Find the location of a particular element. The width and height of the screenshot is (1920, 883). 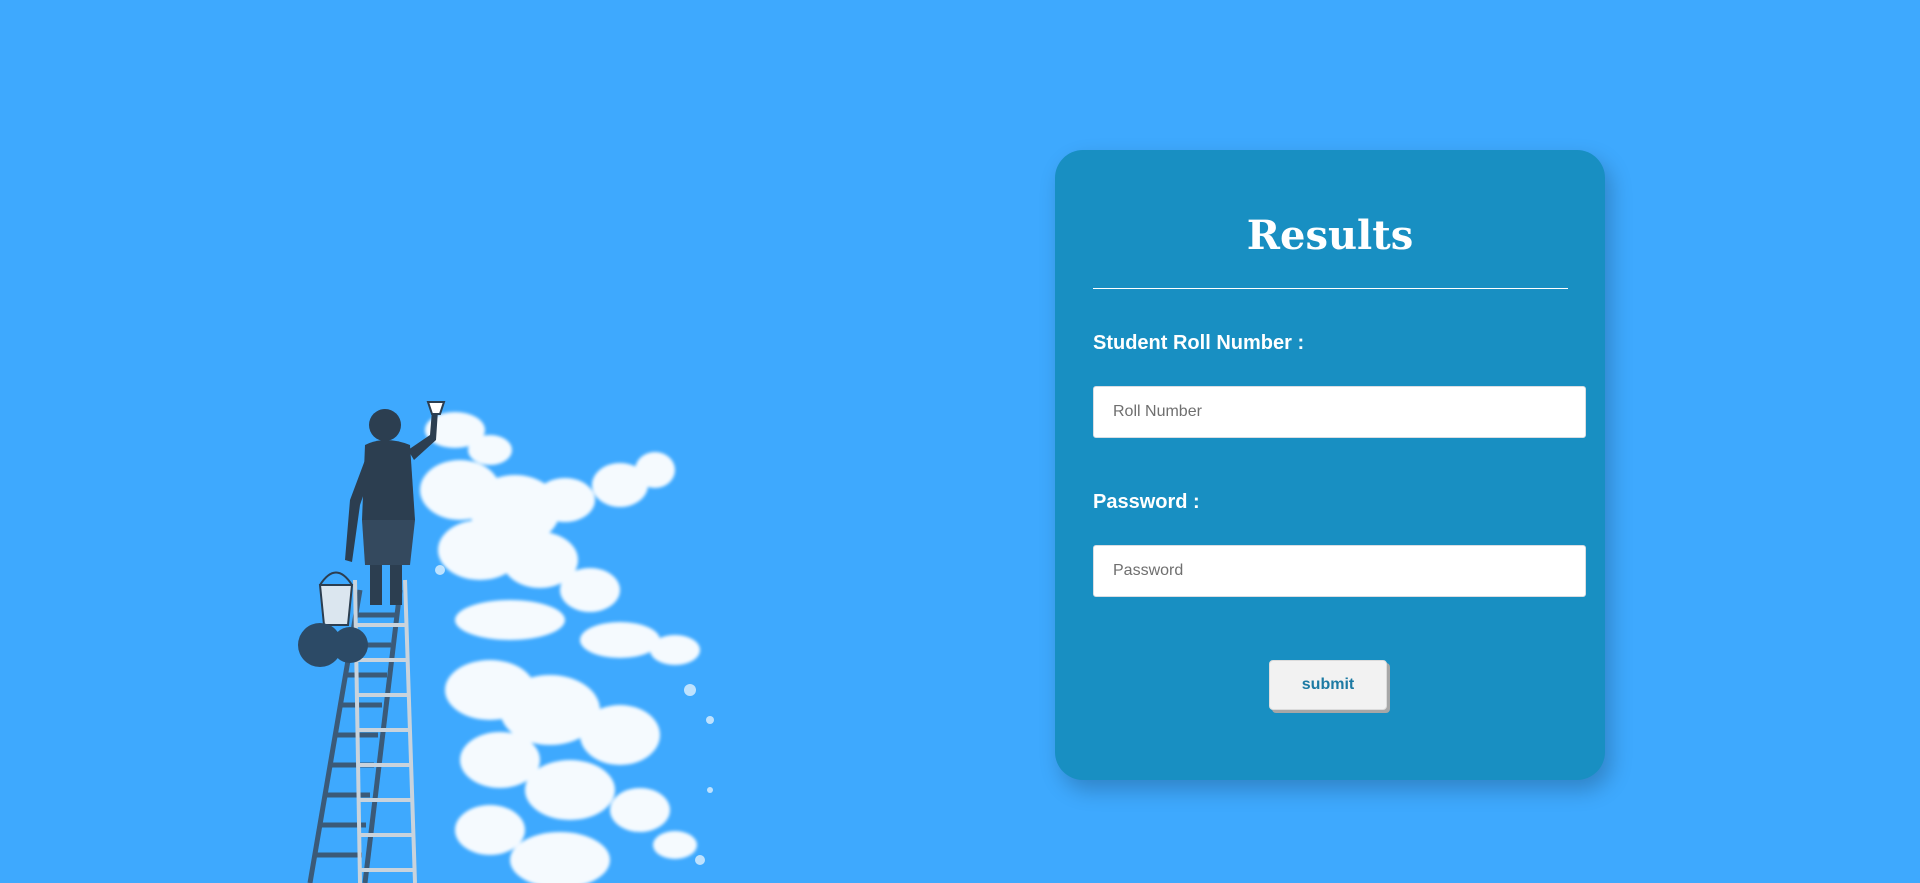

title-divider is located at coordinates (1330, 288).